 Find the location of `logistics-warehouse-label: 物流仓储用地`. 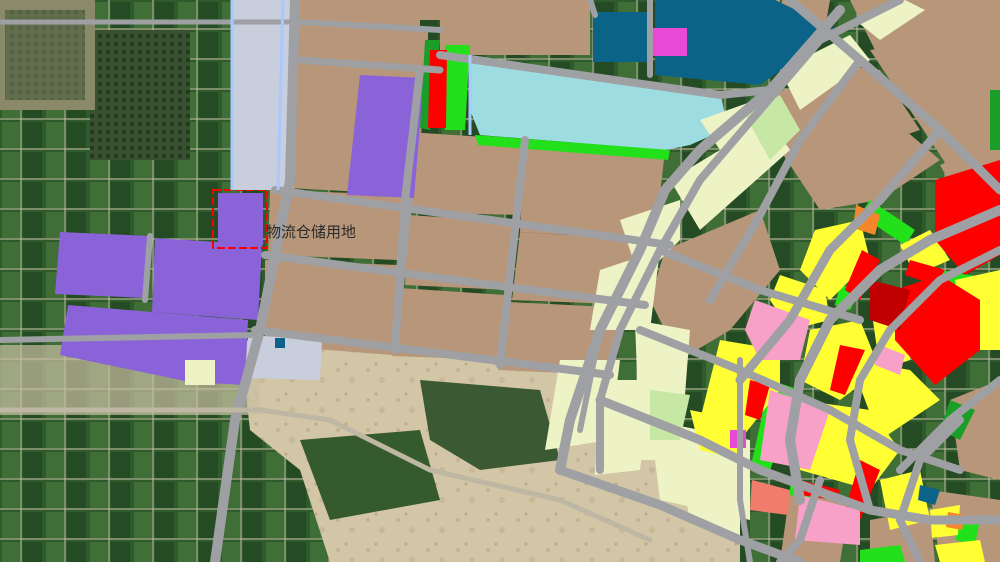

logistics-warehouse-label: 物流仓储用地 is located at coordinates (311, 232).